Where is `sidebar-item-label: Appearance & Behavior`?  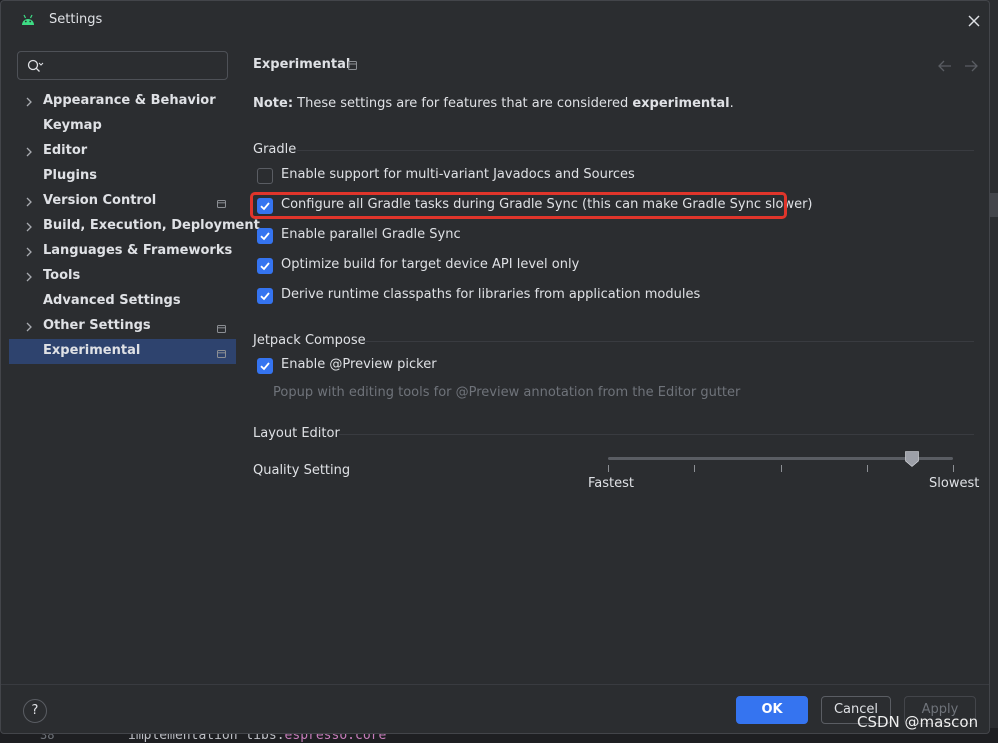 sidebar-item-label: Appearance & Behavior is located at coordinates (129, 100).